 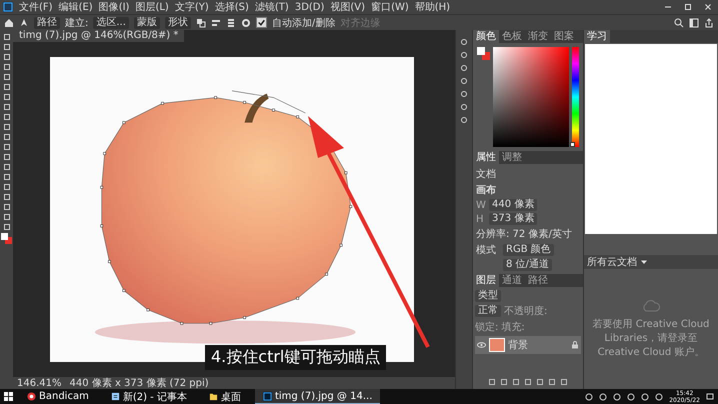 I want to click on panel-tab: 渐变, so click(x=538, y=36).